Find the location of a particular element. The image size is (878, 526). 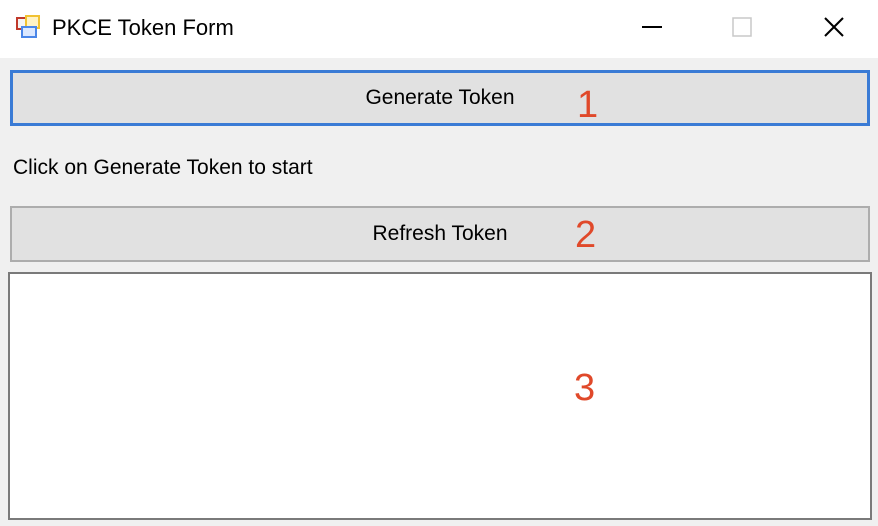

minimize-button is located at coordinates (652, 29).